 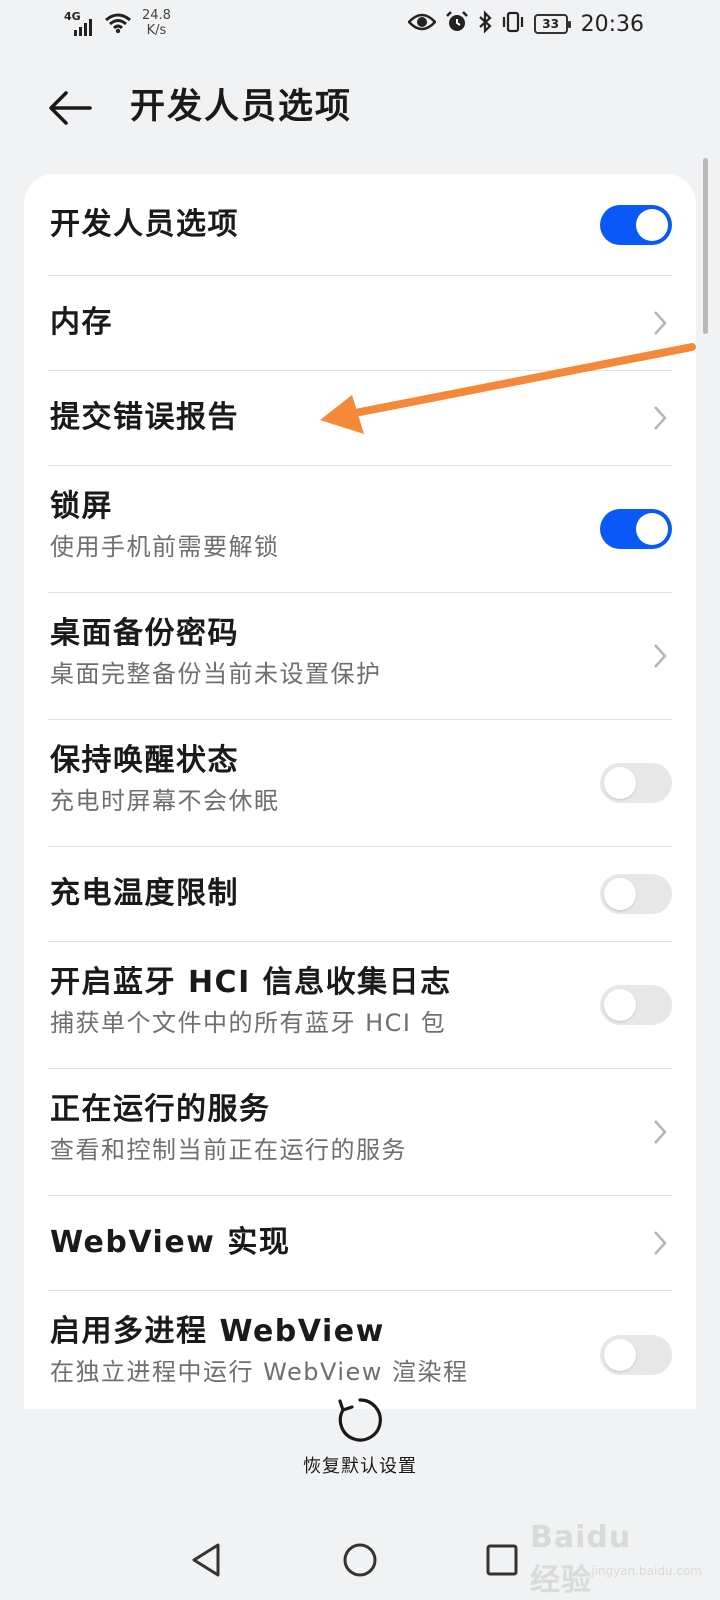 What do you see at coordinates (316, 894) in the screenshot?
I see `row-text: 充电温度限制` at bounding box center [316, 894].